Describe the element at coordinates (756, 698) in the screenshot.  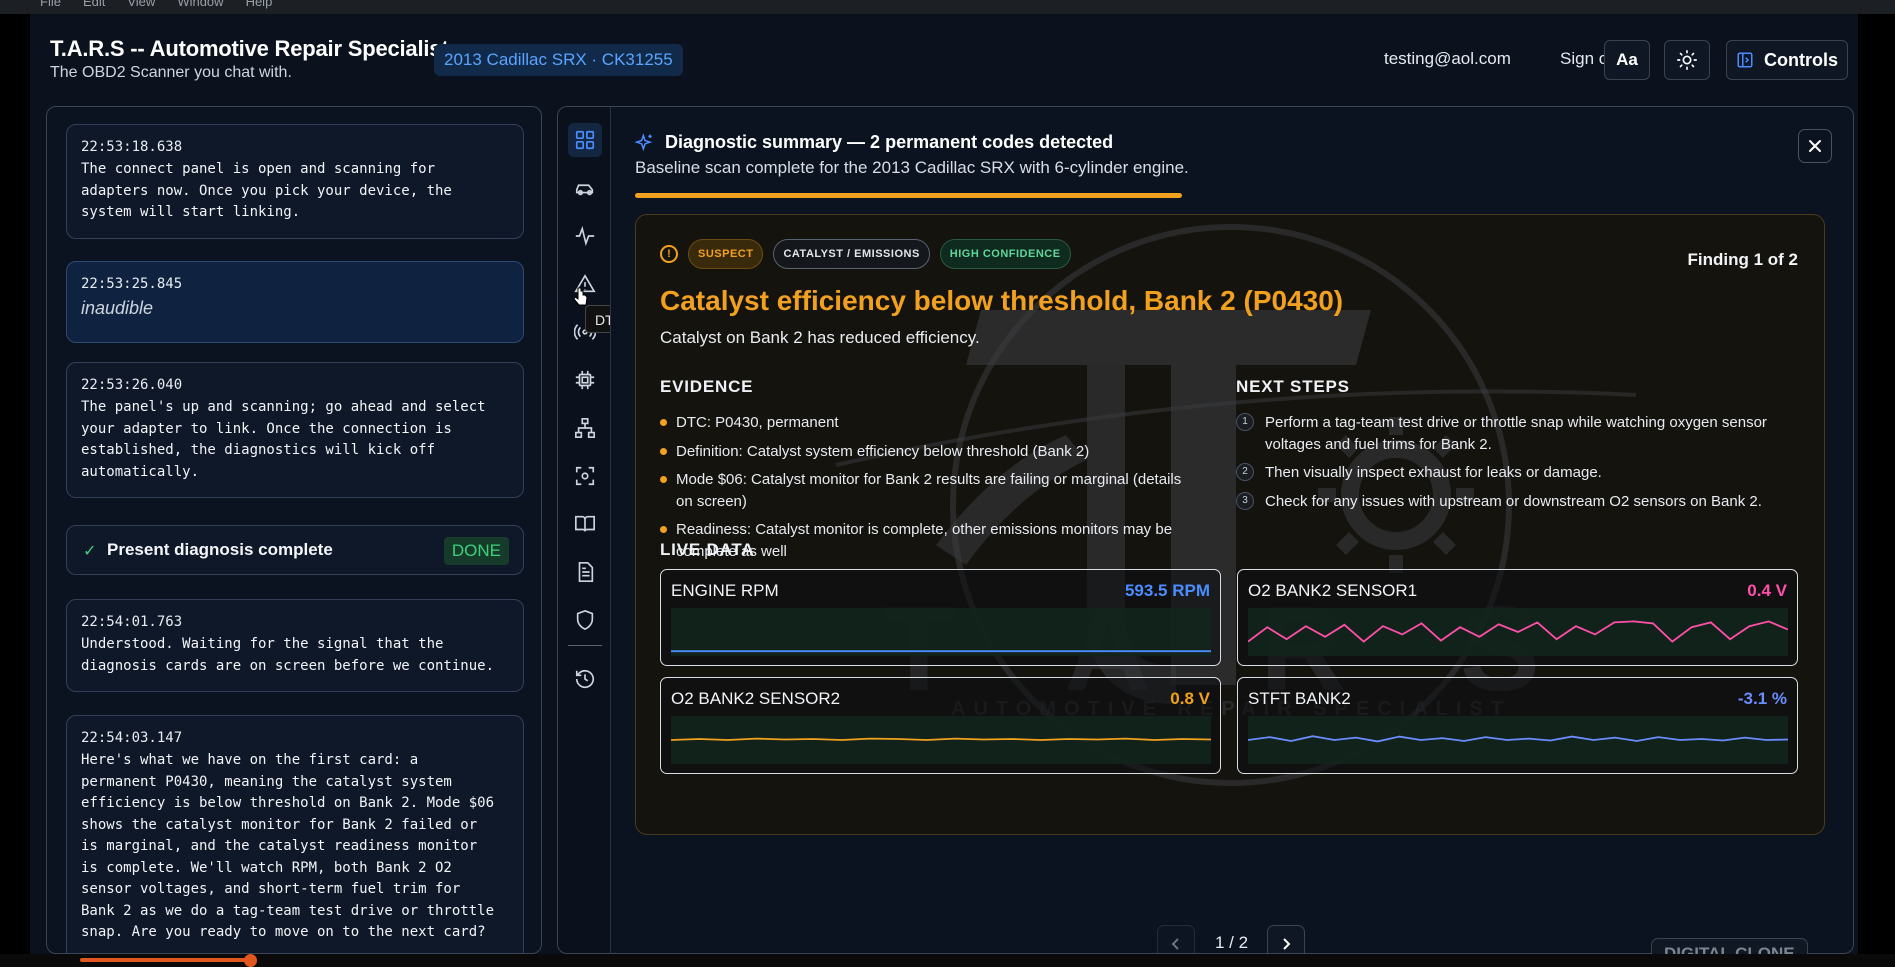
I see `live-tile-name: O2 BANK2 SENSOR2` at that location.